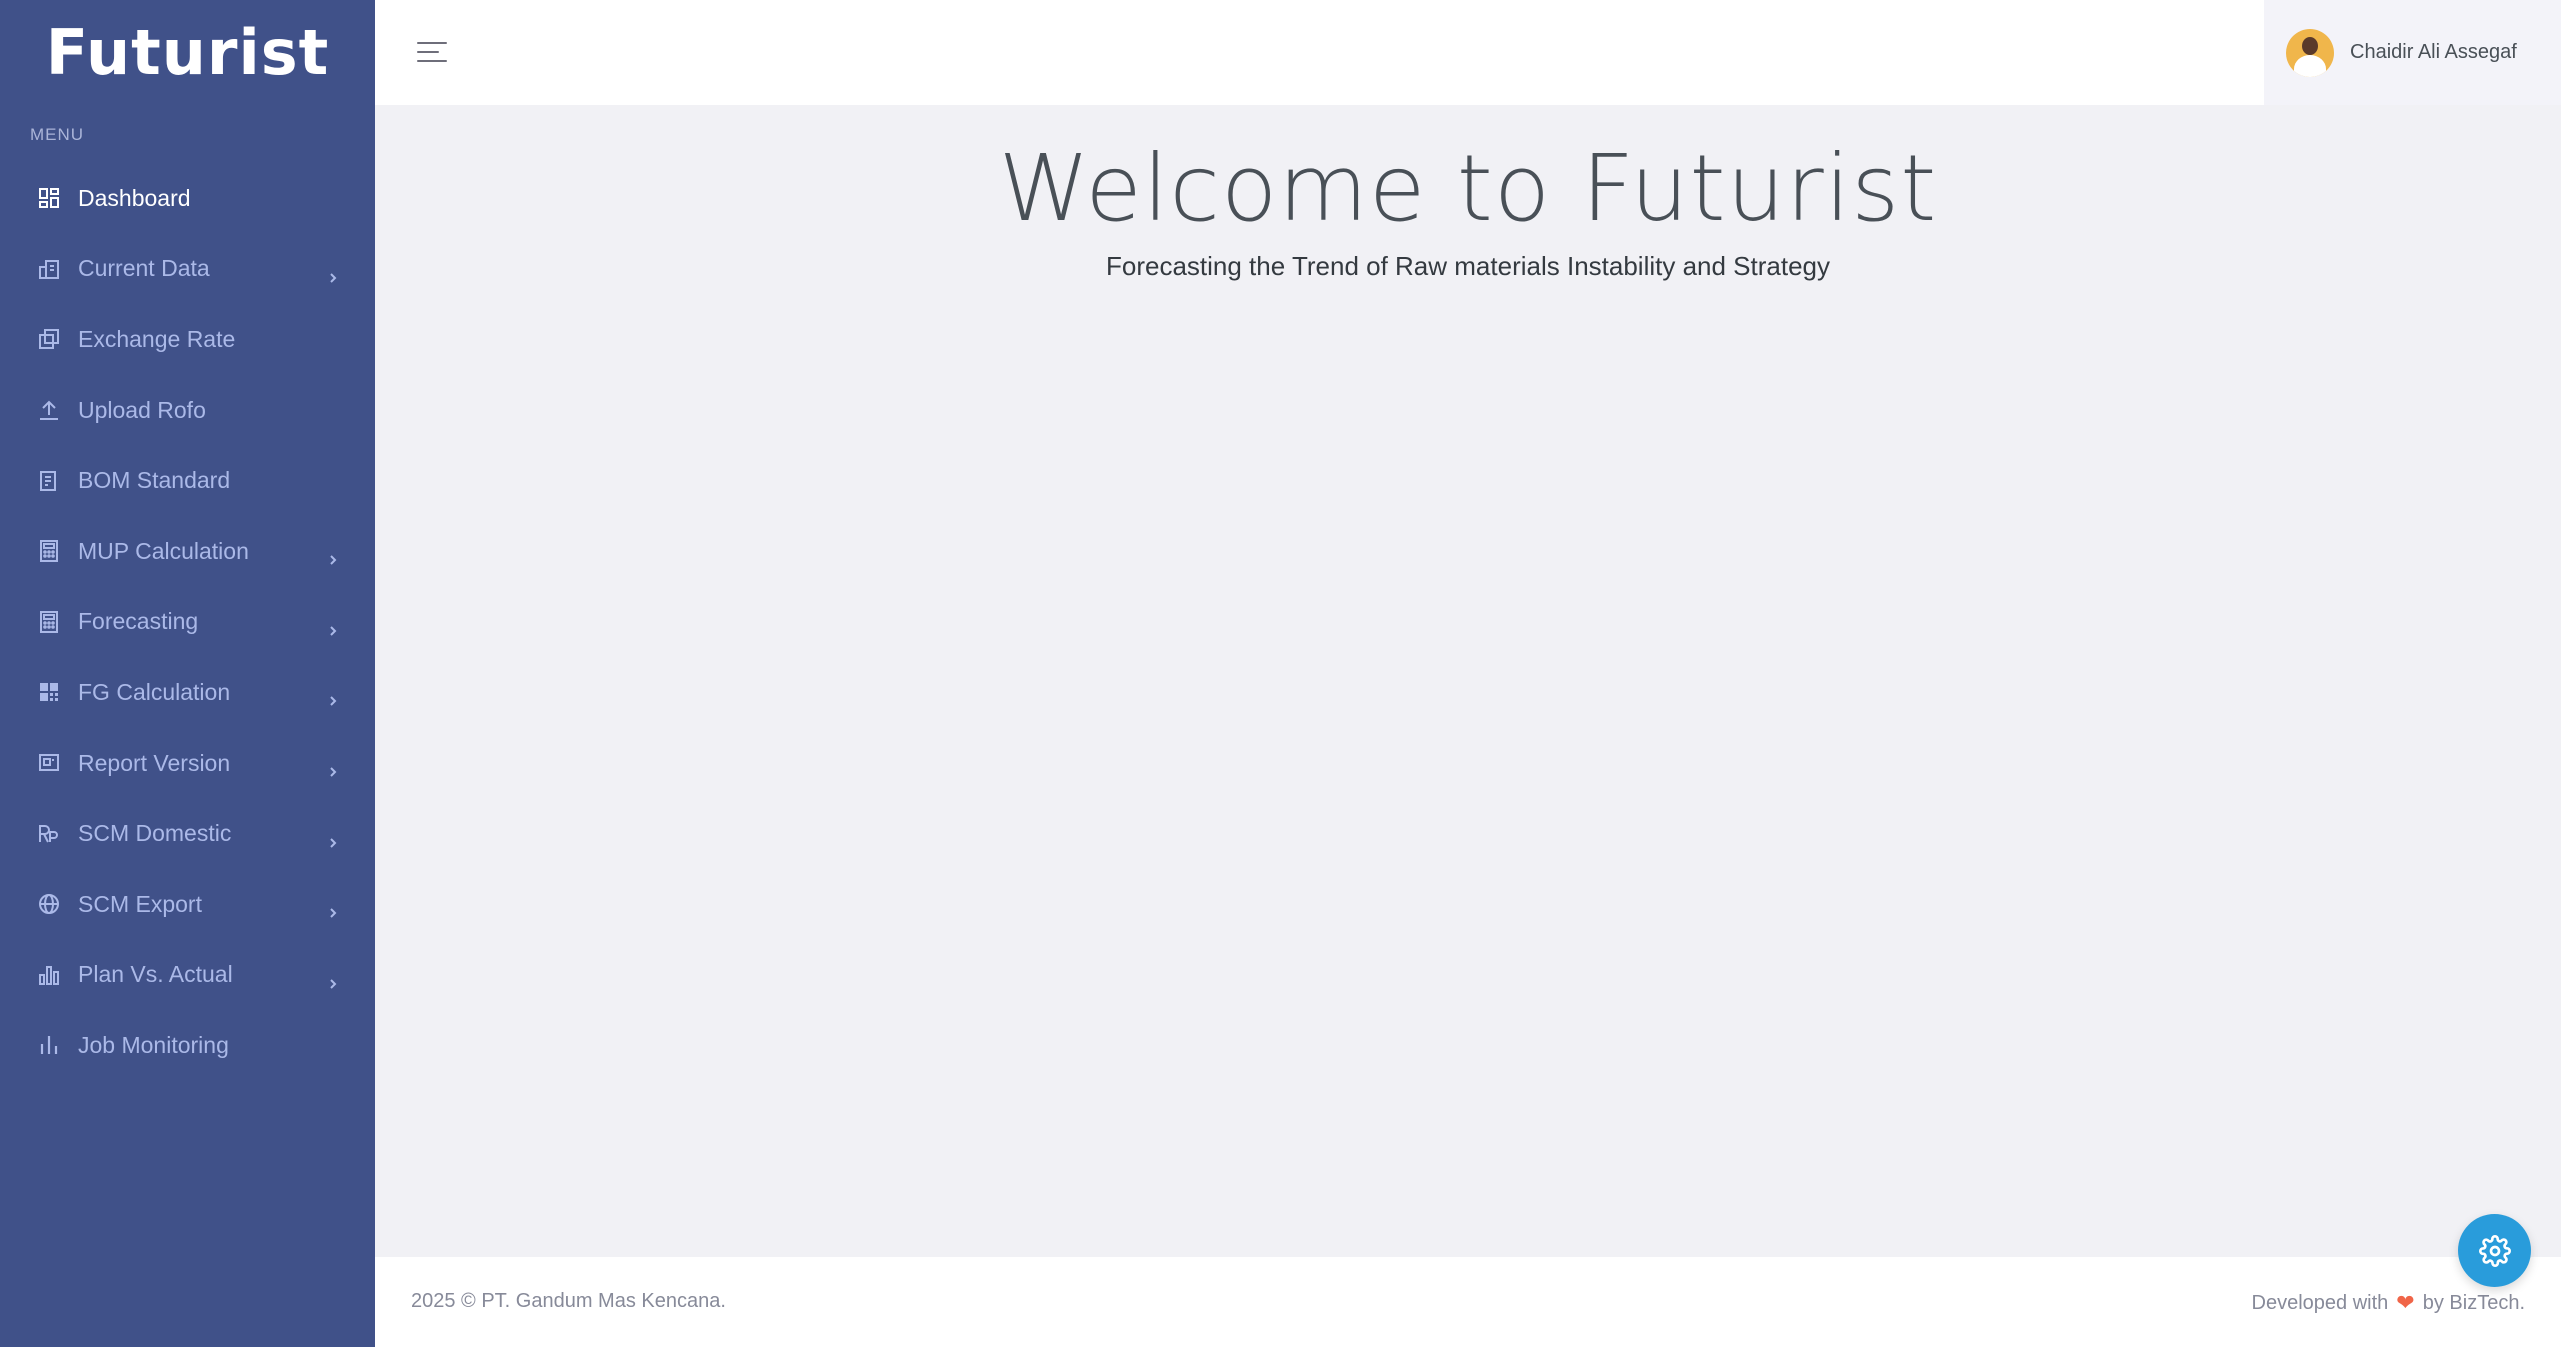 This screenshot has width=2561, height=1347. Describe the element at coordinates (134, 197) in the screenshot. I see `sidebar-item-label: Dashboard` at that location.